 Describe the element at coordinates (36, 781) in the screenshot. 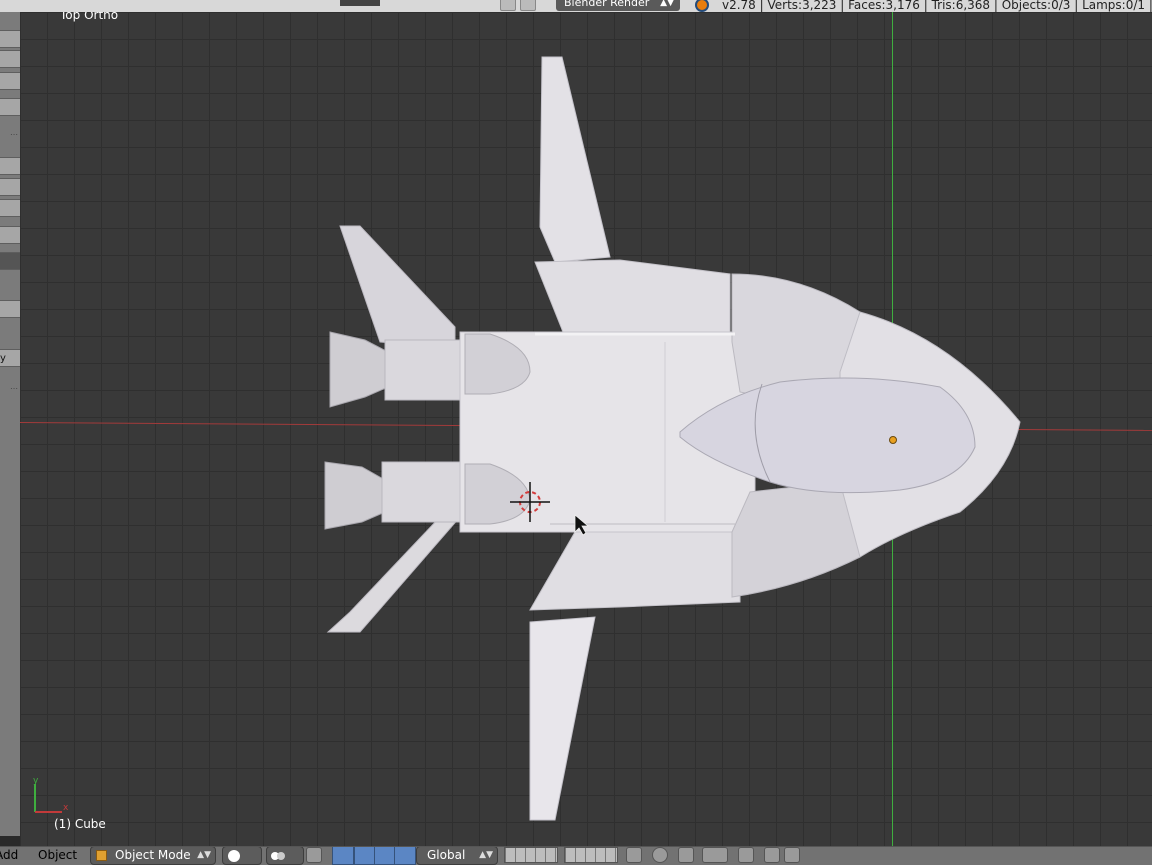

I see `gizmo-y-label: y` at that location.